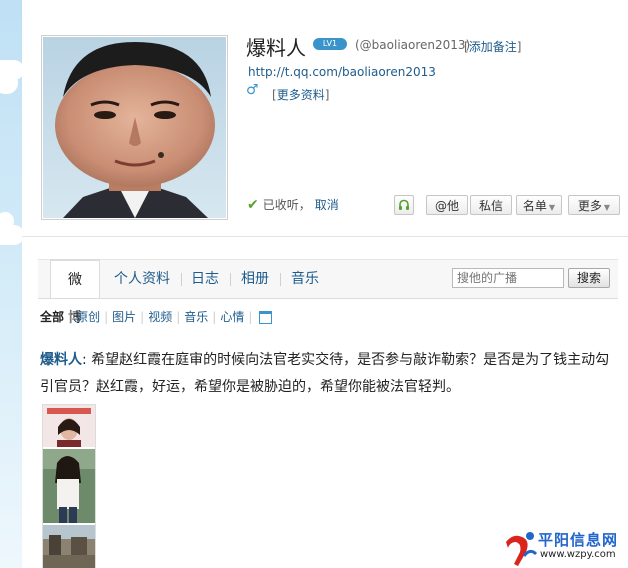 The width and height of the screenshot is (628, 568). I want to click on add-note-link: 添加备注, so click(493, 47).